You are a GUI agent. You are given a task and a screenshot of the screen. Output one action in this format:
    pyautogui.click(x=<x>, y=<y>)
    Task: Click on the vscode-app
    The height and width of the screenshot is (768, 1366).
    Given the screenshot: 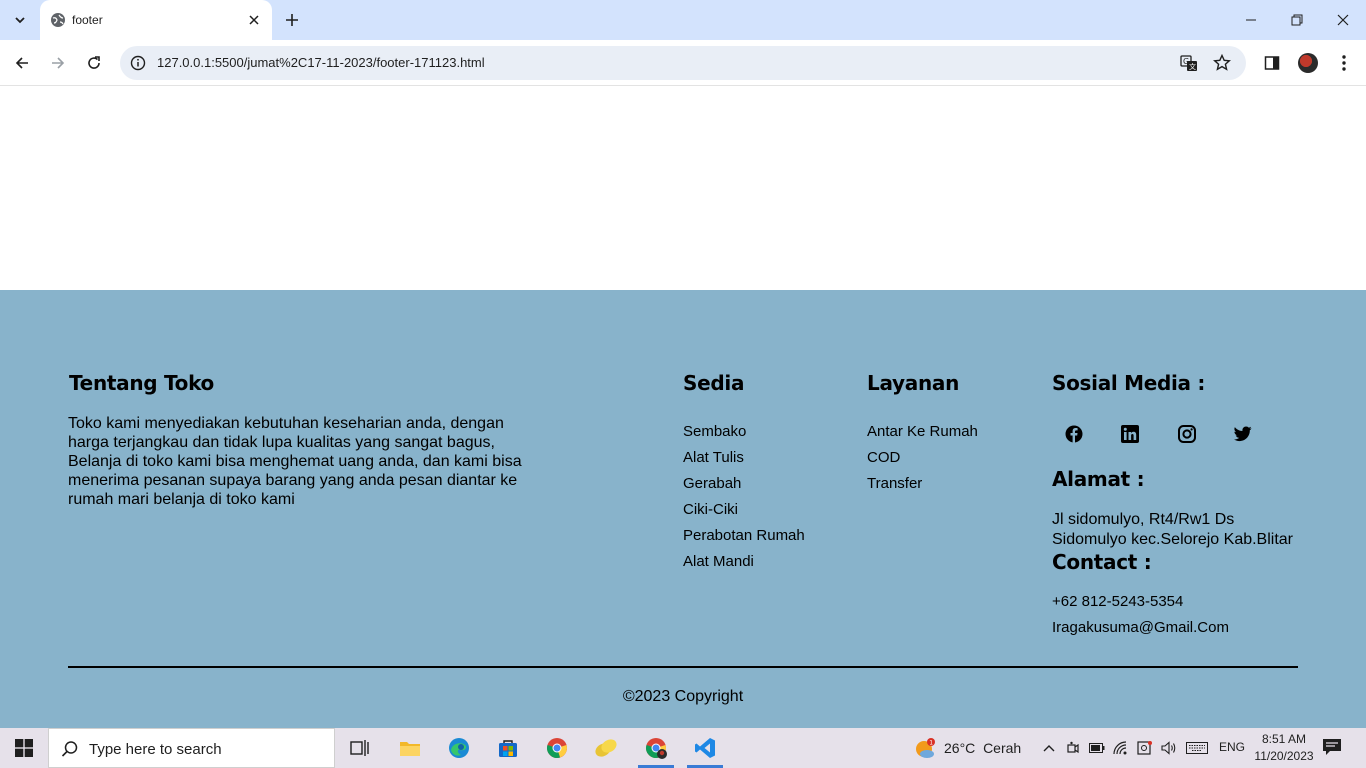 What is the action you would take?
    pyautogui.click(x=705, y=748)
    